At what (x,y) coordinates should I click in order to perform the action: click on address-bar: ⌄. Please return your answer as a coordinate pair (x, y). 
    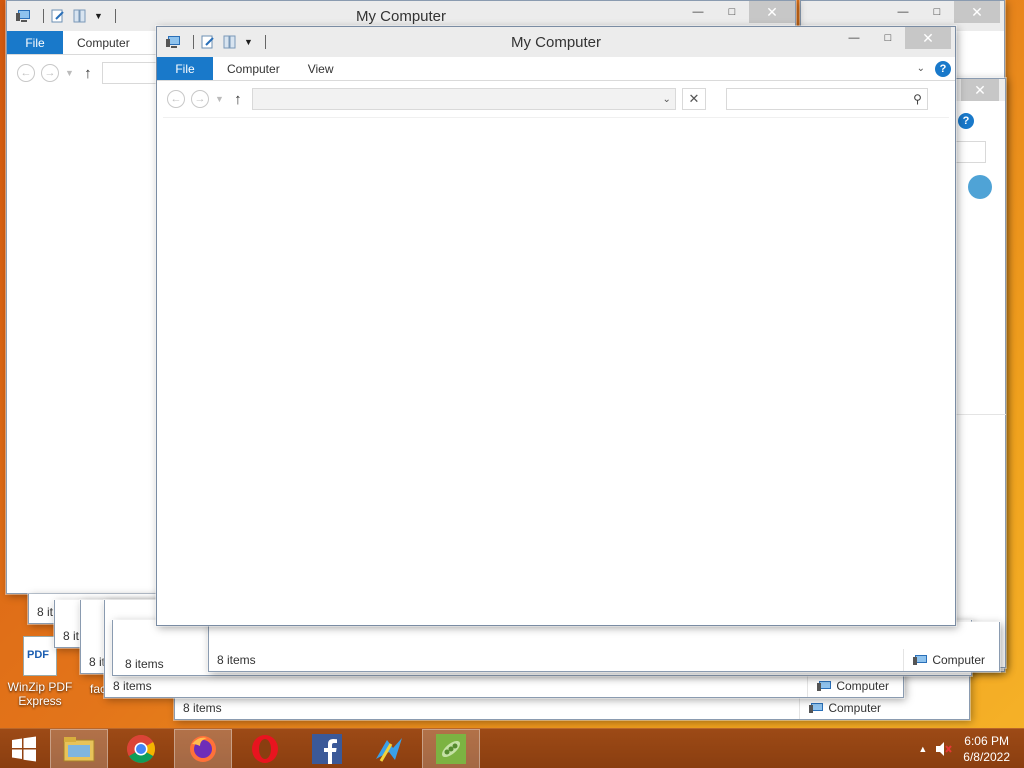
    Looking at the image, I should click on (463, 99).